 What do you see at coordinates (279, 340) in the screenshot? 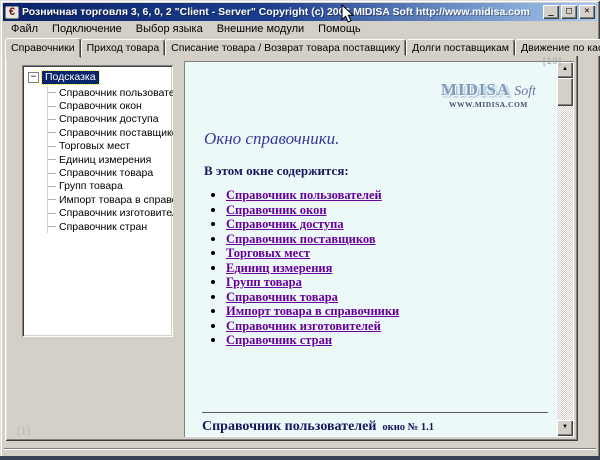
I see `link-countries: Справочник стран` at bounding box center [279, 340].